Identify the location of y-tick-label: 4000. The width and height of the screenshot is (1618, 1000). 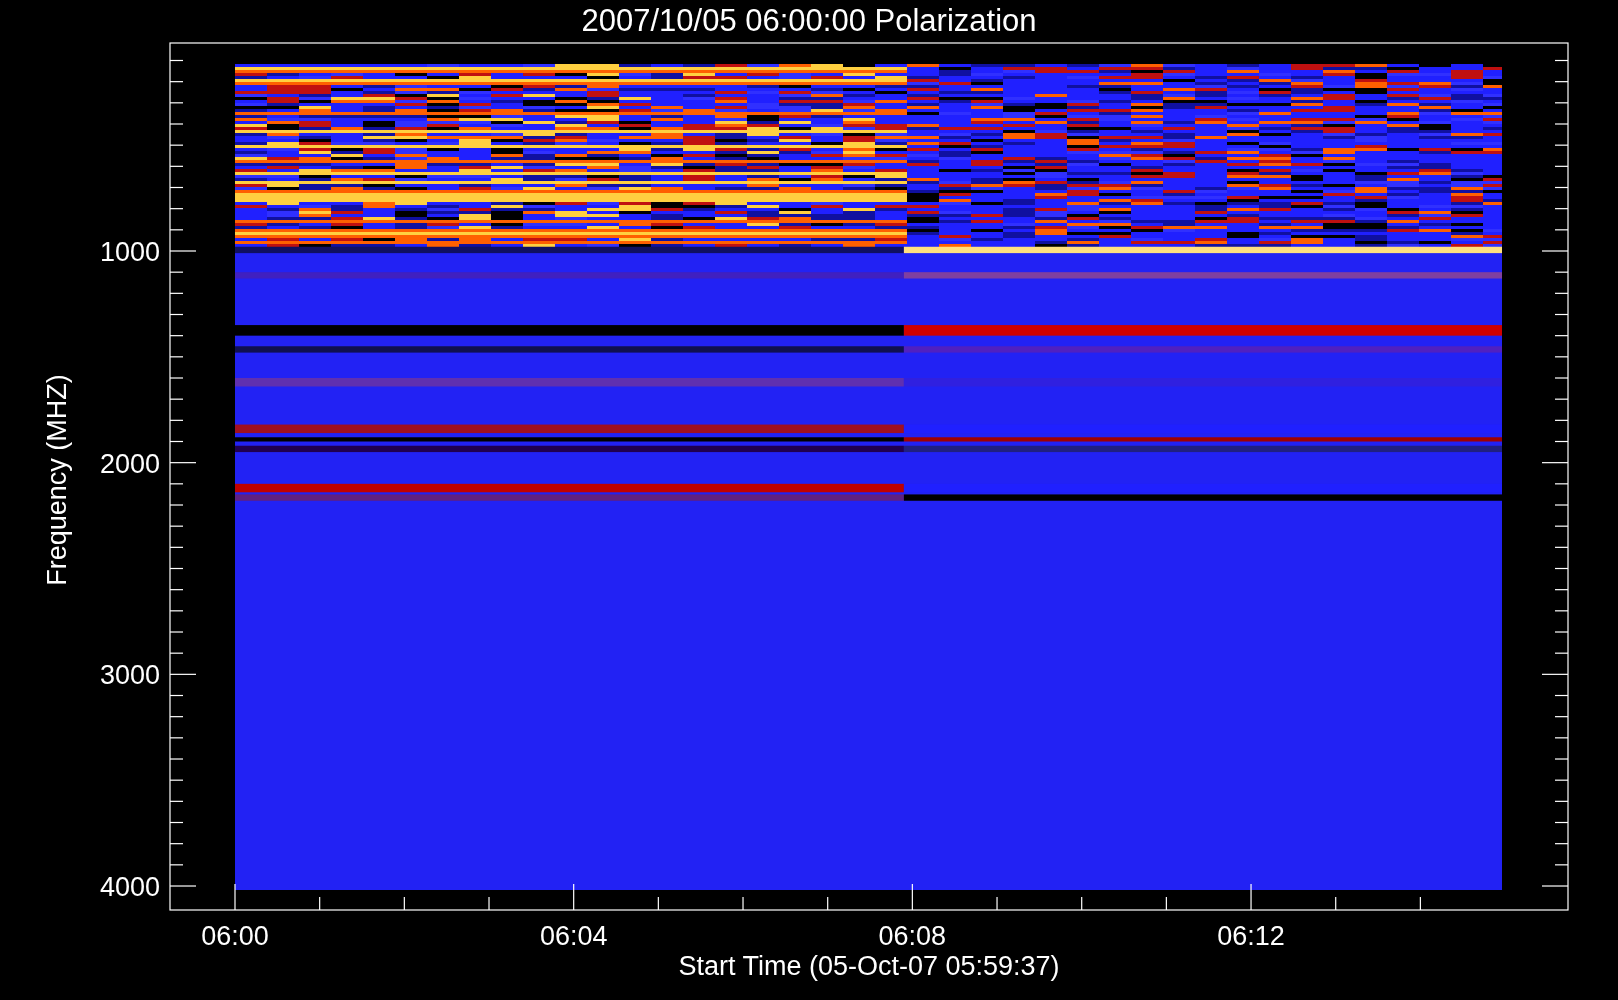
(129, 887).